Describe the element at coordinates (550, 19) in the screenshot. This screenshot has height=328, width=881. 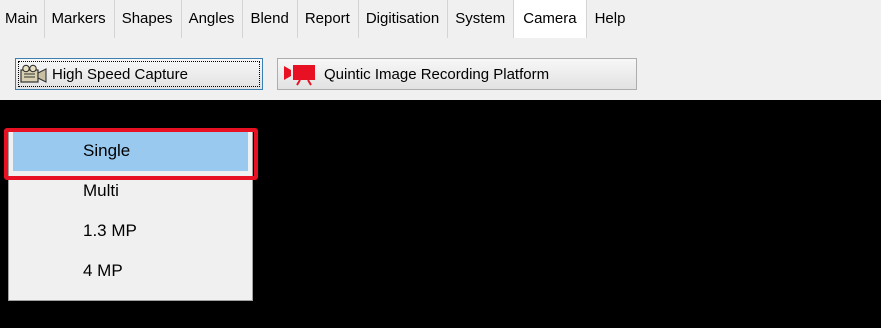
I see `tab-camera: Camera` at that location.